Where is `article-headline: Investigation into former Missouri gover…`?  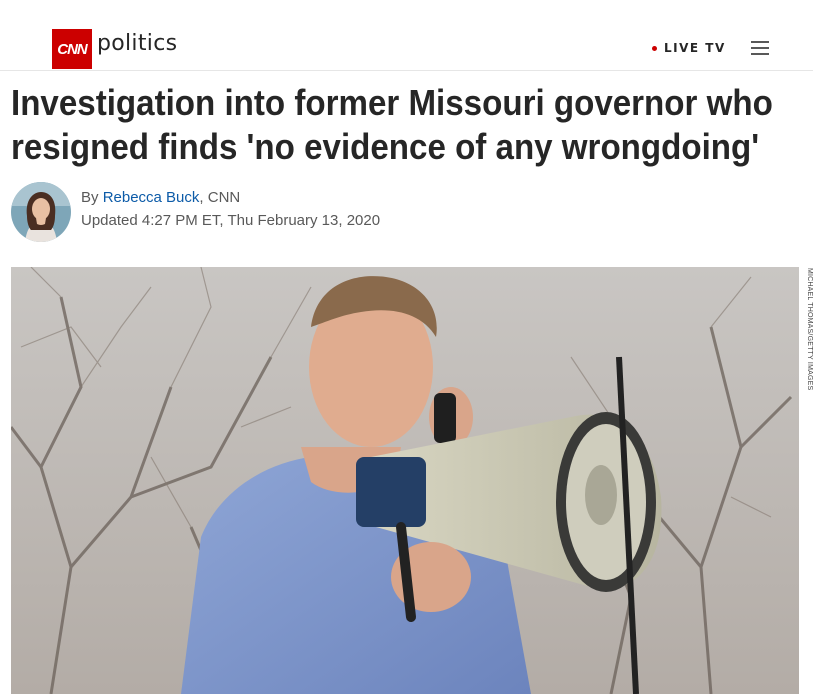 article-headline: Investigation into former Missouri gover… is located at coordinates (392, 124).